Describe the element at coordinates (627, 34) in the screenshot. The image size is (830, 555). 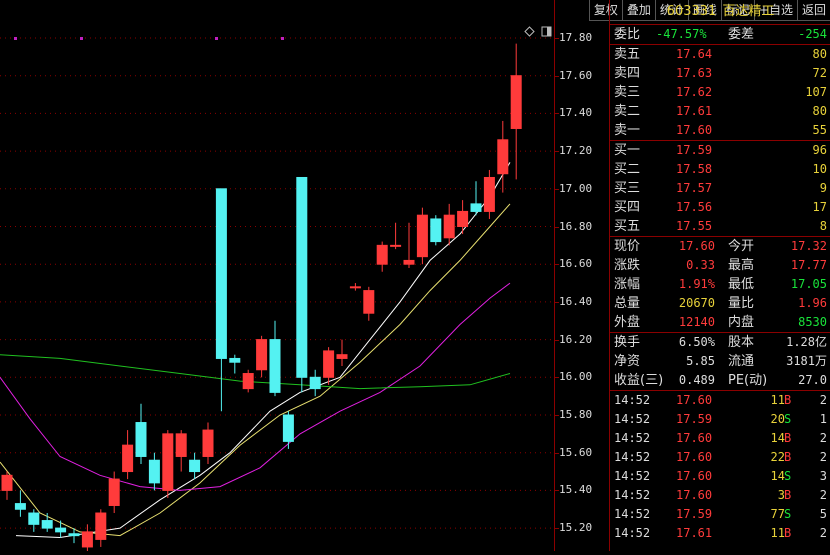
I see `commission-ratio-label: 委比` at that location.